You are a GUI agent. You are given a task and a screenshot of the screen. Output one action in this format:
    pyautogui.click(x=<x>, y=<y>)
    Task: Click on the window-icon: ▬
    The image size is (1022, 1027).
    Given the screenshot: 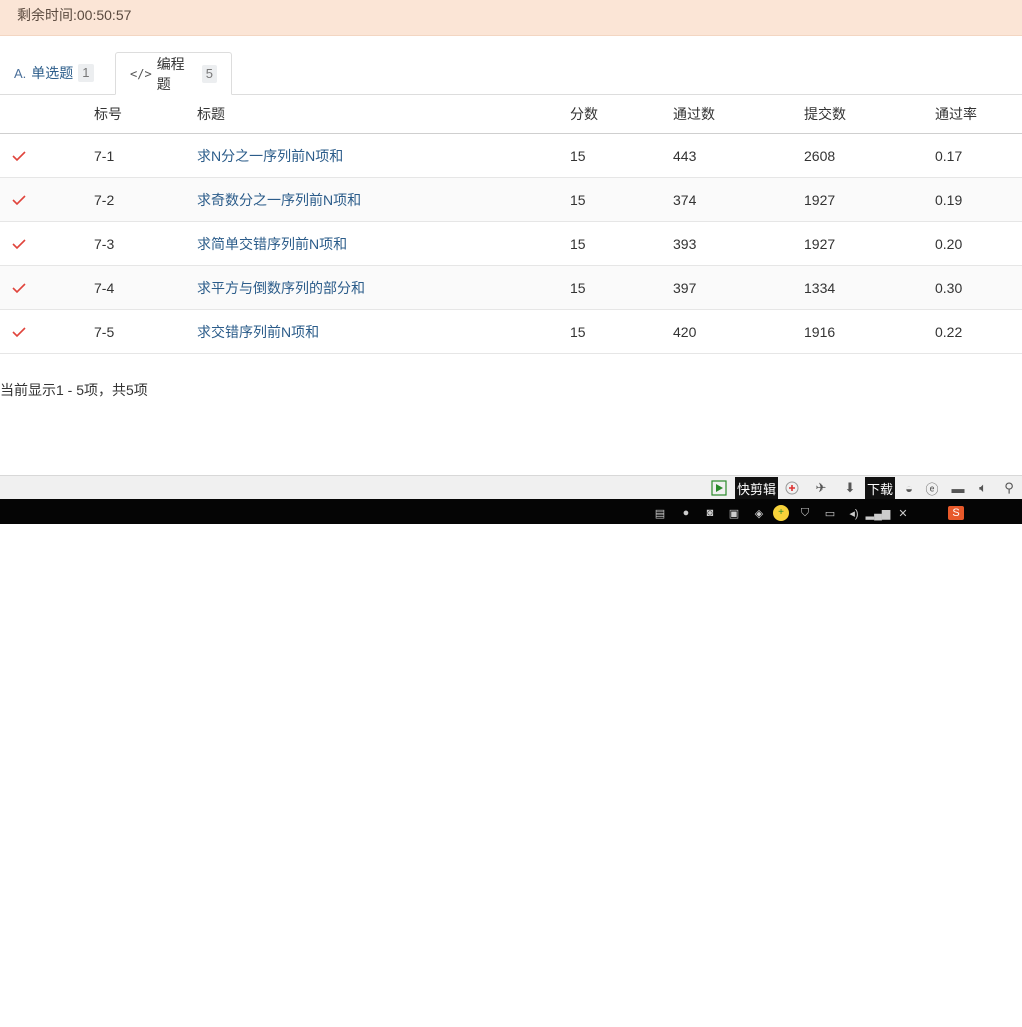 What is the action you would take?
    pyautogui.click(x=958, y=488)
    